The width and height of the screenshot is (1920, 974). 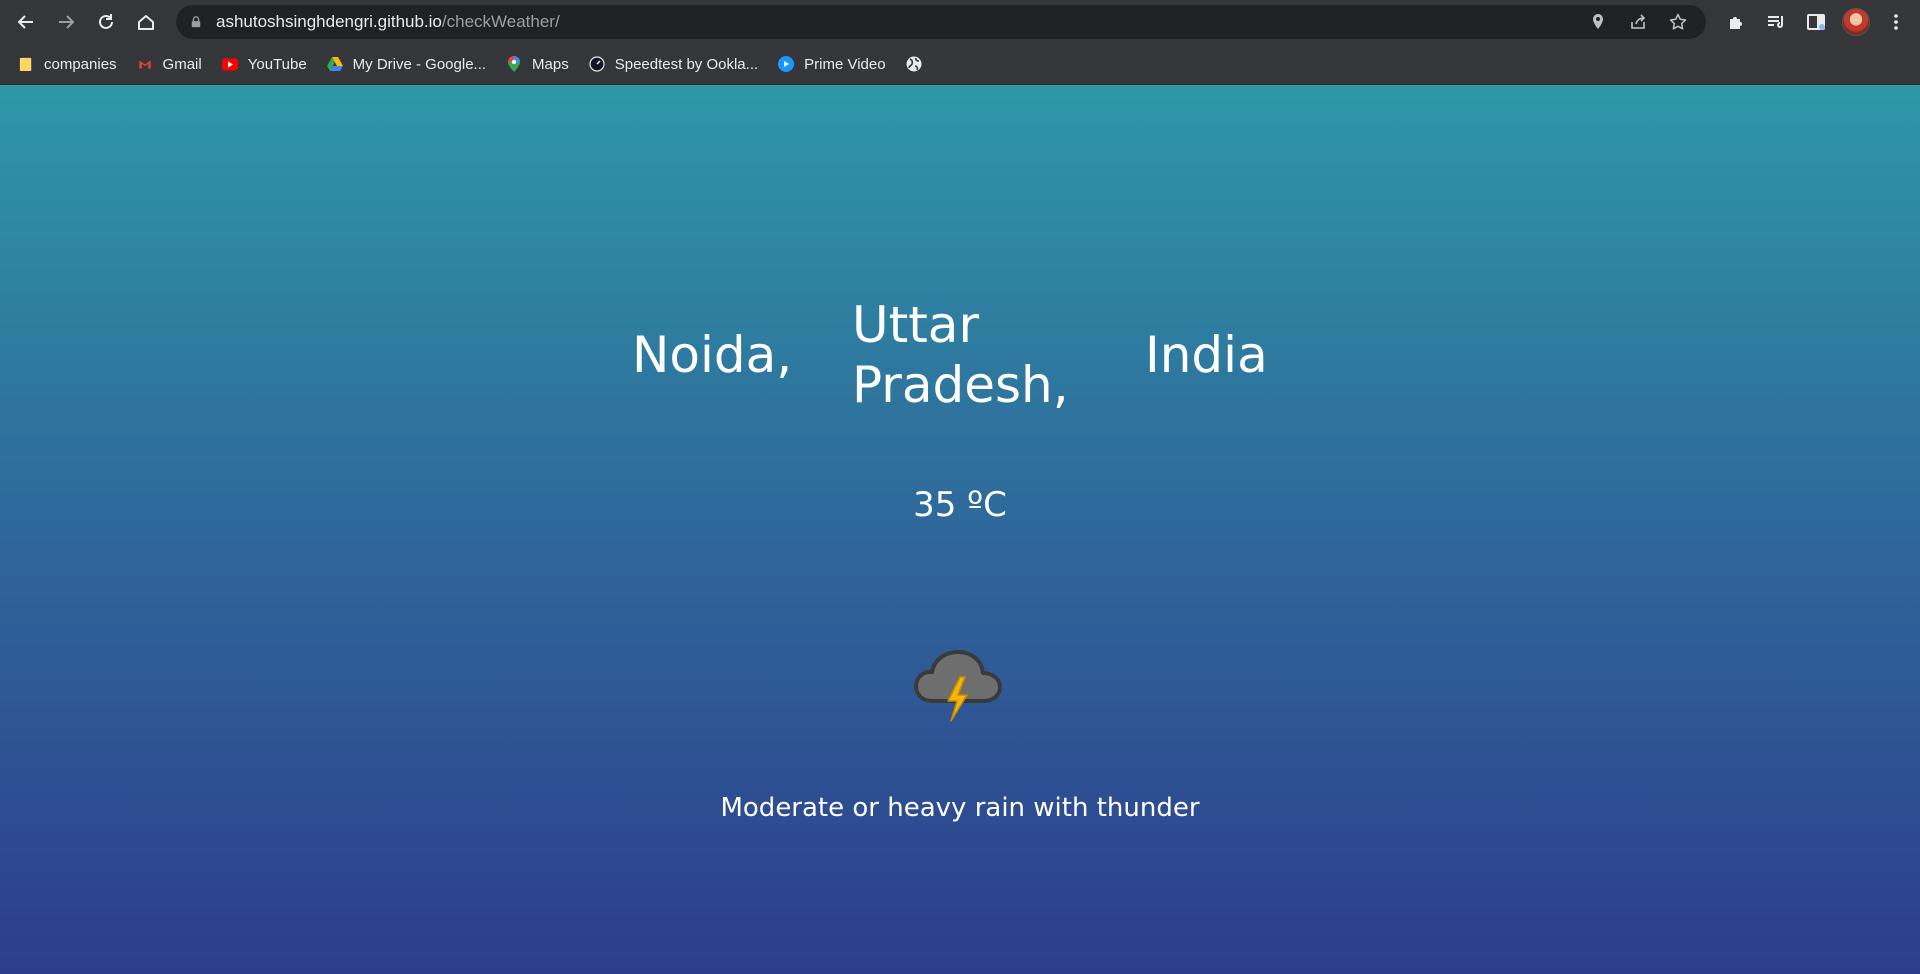 I want to click on bookmark-companies: companies, so click(x=67, y=64).